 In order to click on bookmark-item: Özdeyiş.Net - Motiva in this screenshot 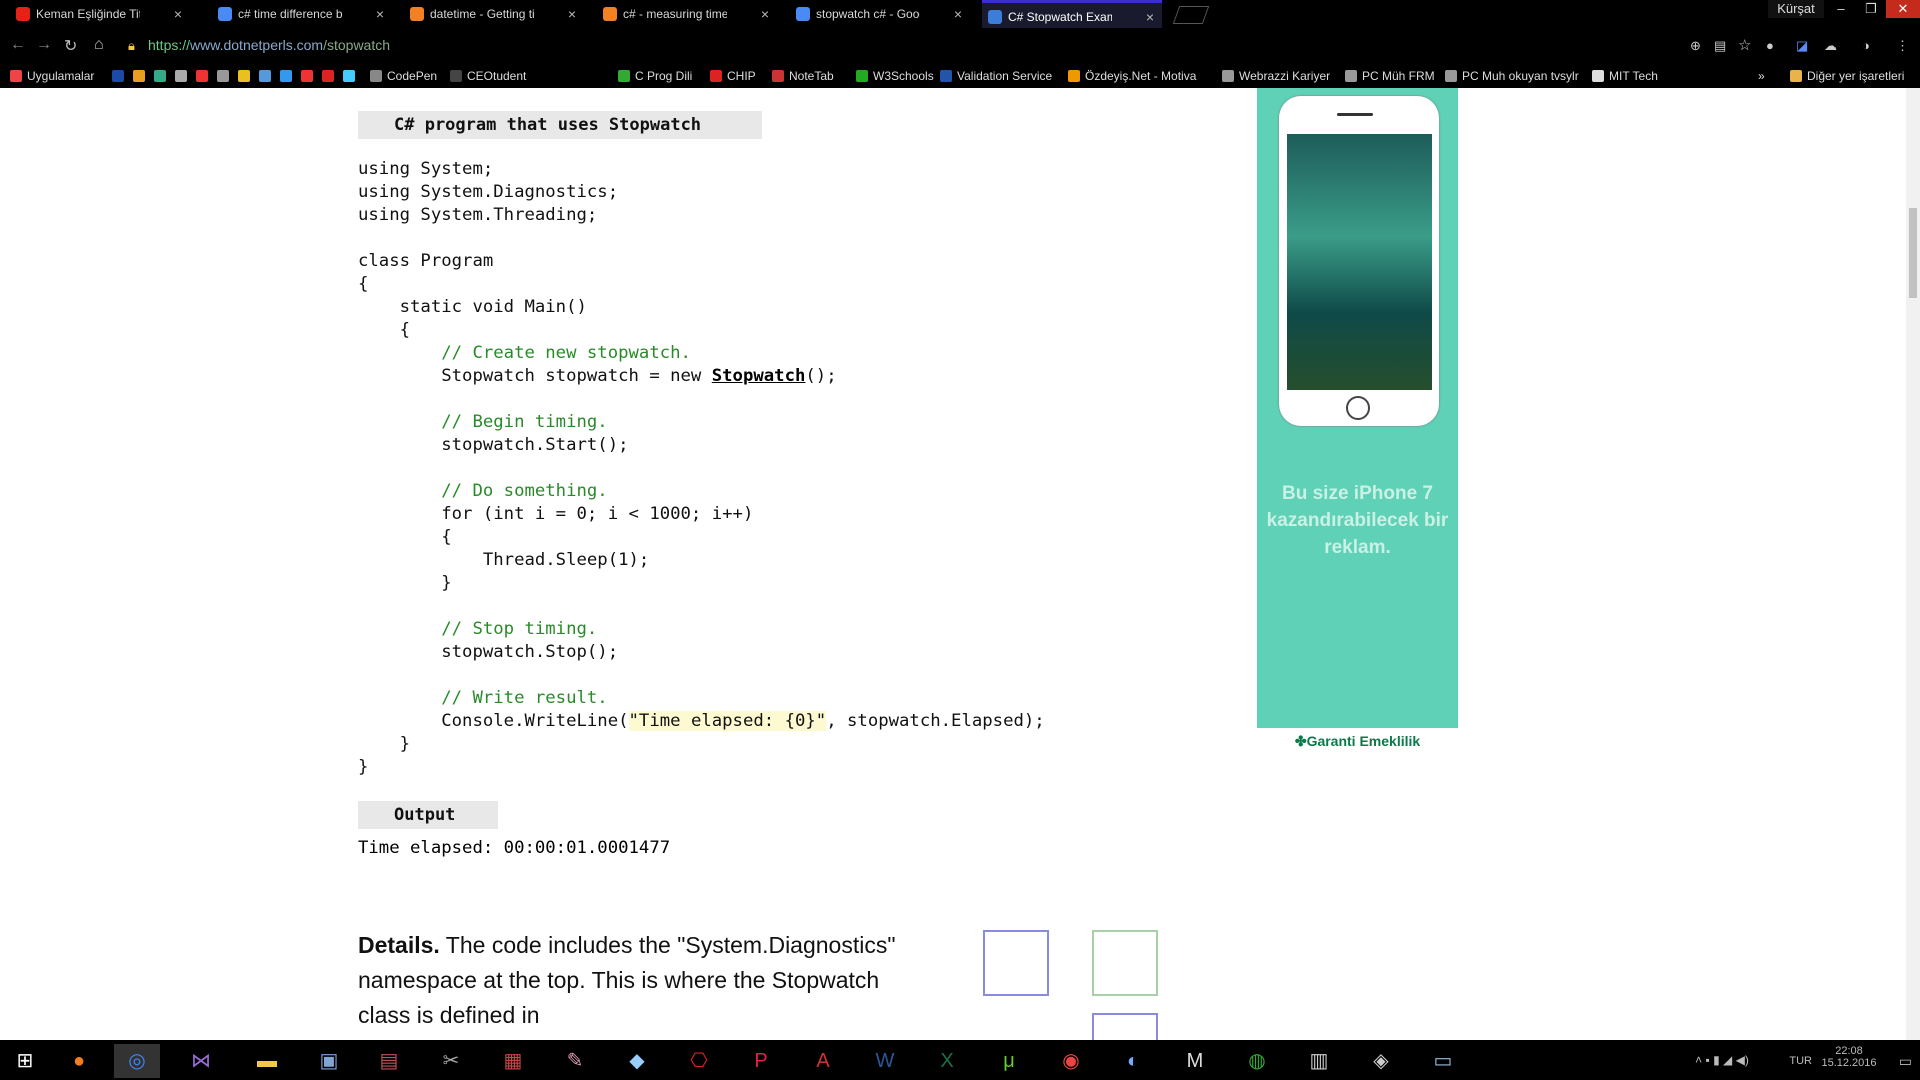, I will do `click(1132, 76)`.